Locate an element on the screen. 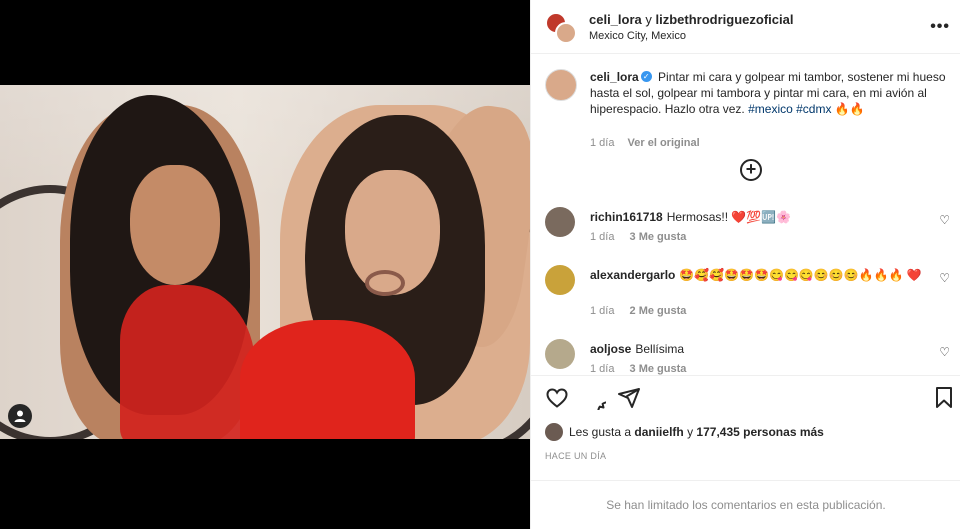  header-user2-link: lizbethrodriguezoficial is located at coordinates (725, 19).